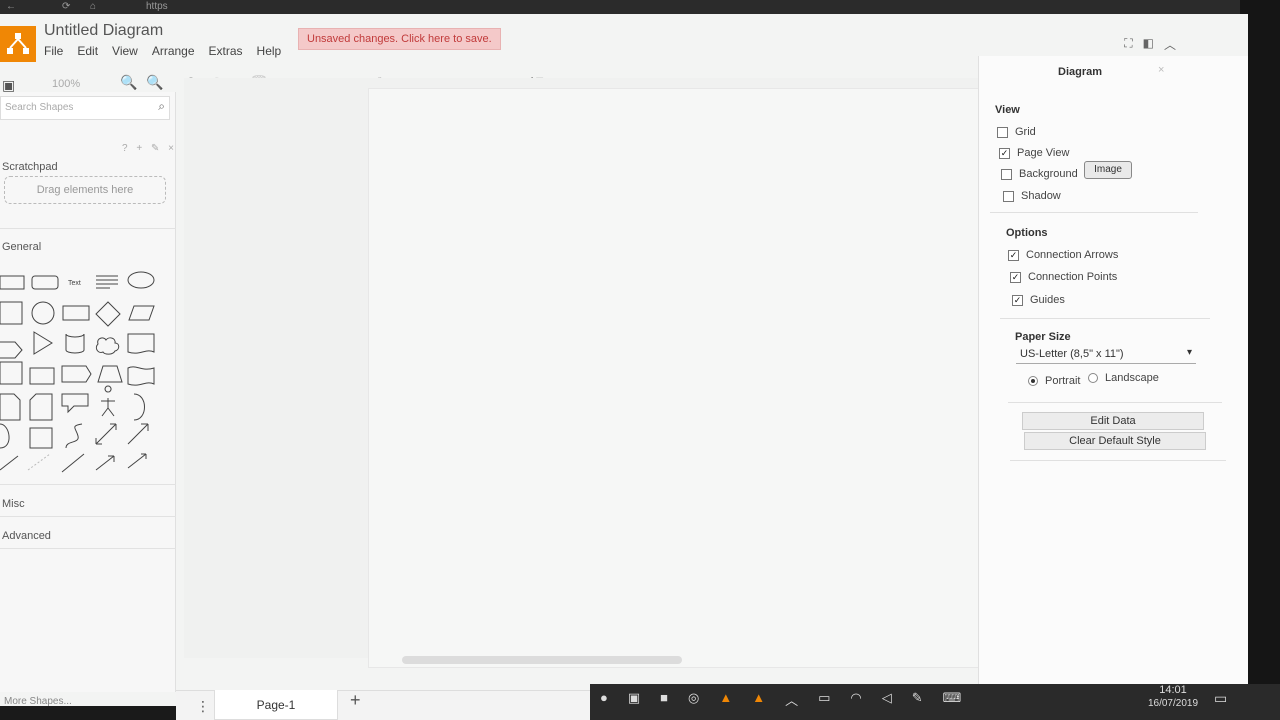  I want to click on misc-section-title: Misc, so click(13, 504).